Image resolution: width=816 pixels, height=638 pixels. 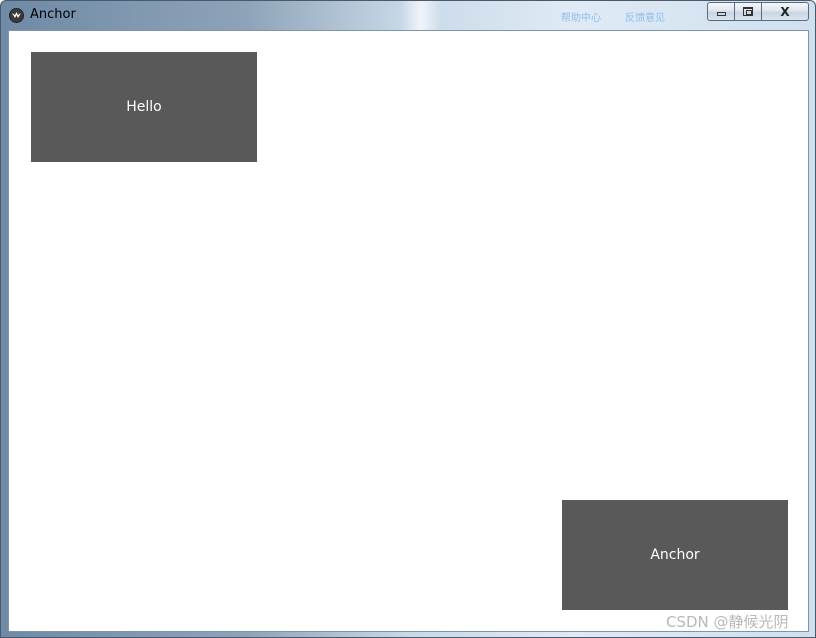 I want to click on hello-button: Hello, so click(x=144, y=107).